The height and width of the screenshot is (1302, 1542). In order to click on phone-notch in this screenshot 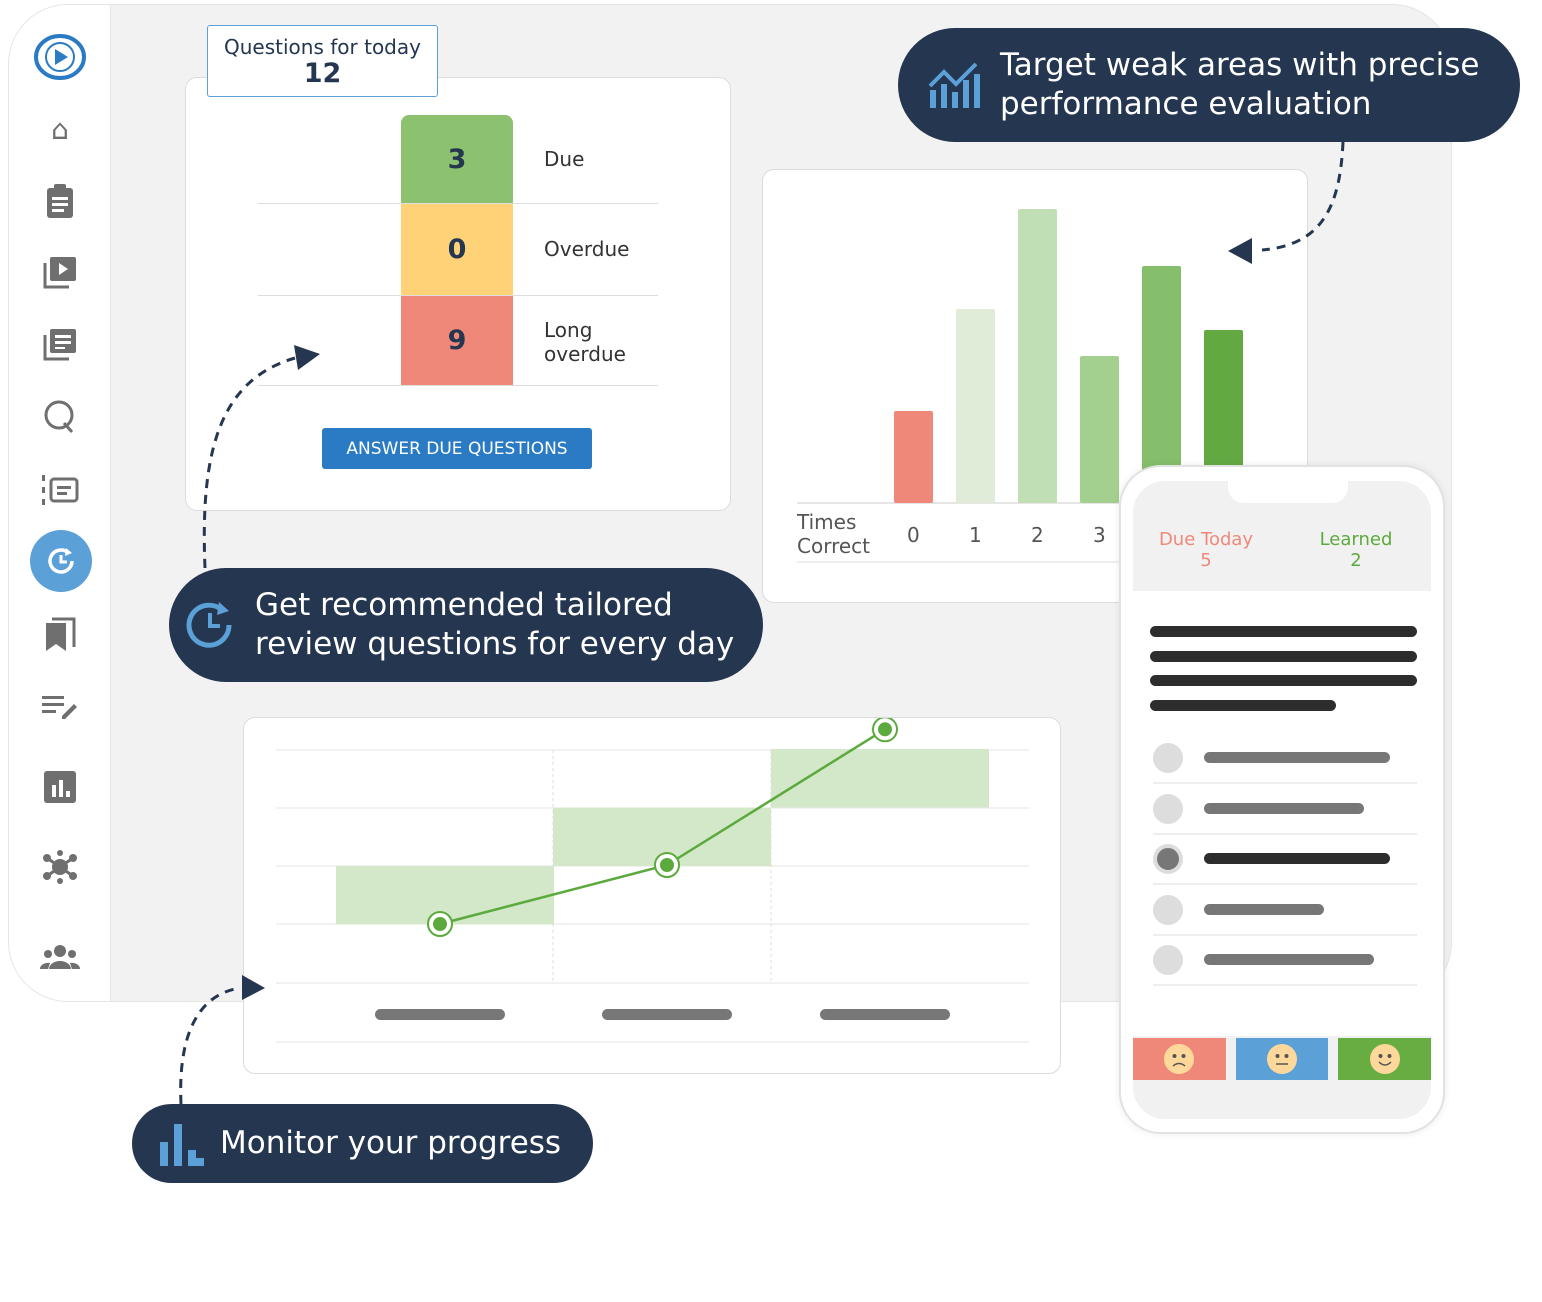, I will do `click(1288, 492)`.